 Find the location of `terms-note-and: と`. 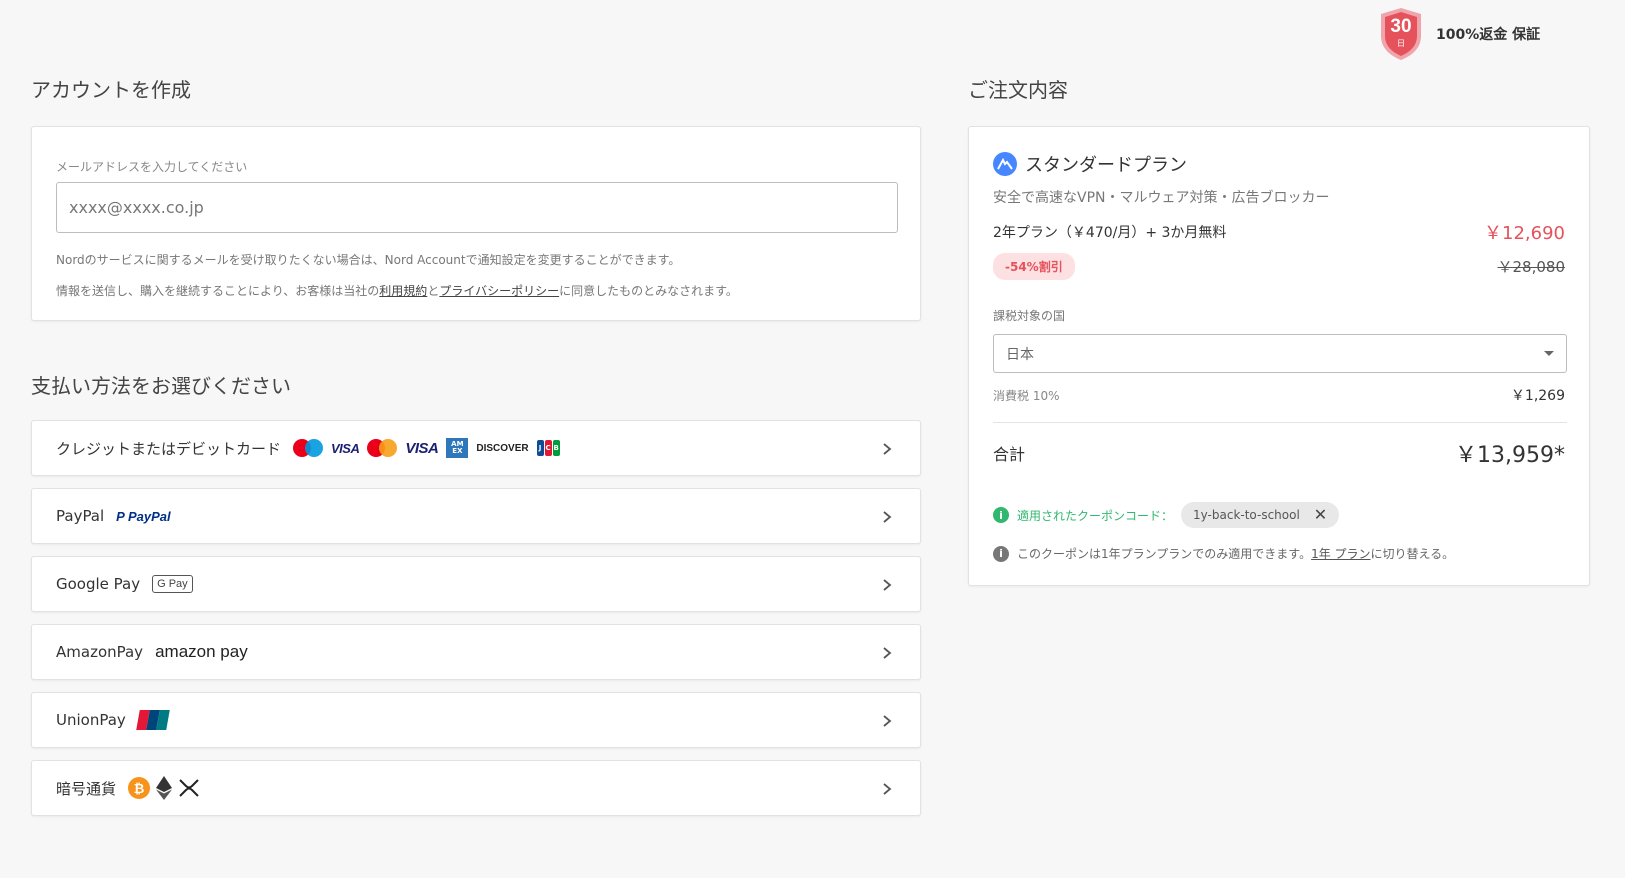

terms-note-and: と is located at coordinates (433, 291).